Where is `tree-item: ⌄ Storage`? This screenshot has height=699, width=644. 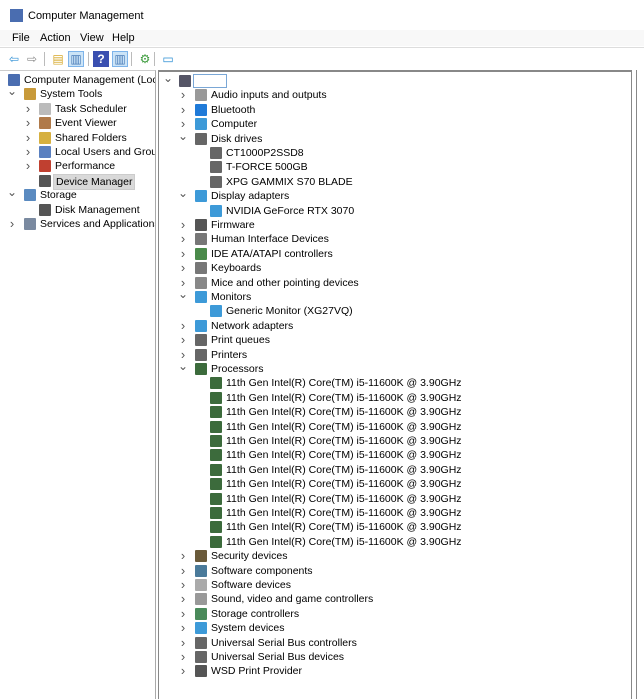 tree-item: ⌄ Storage is located at coordinates (77, 194).